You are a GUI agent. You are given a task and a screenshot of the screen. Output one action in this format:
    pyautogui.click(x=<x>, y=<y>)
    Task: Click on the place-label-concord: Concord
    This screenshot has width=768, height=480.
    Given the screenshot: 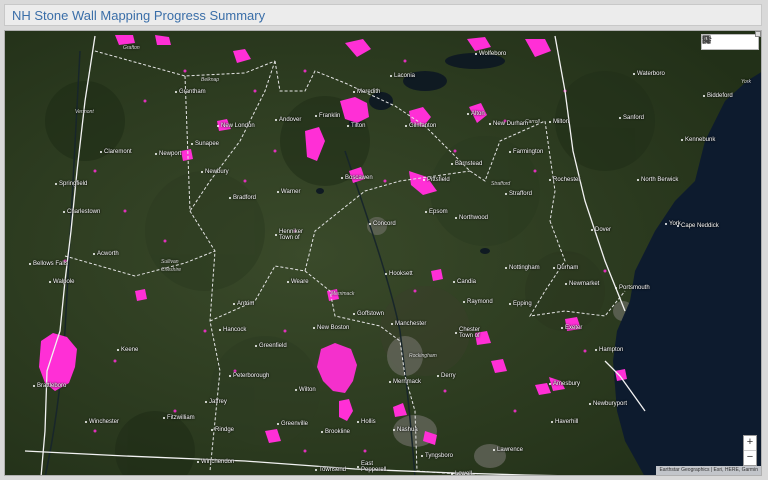 What is the action you would take?
    pyautogui.click(x=382, y=224)
    